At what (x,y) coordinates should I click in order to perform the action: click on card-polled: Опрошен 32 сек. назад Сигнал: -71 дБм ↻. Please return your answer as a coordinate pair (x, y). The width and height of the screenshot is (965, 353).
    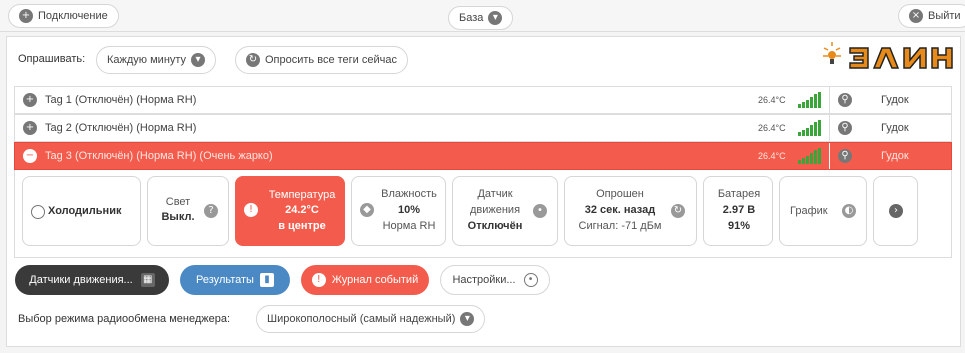
    Looking at the image, I should click on (630, 211).